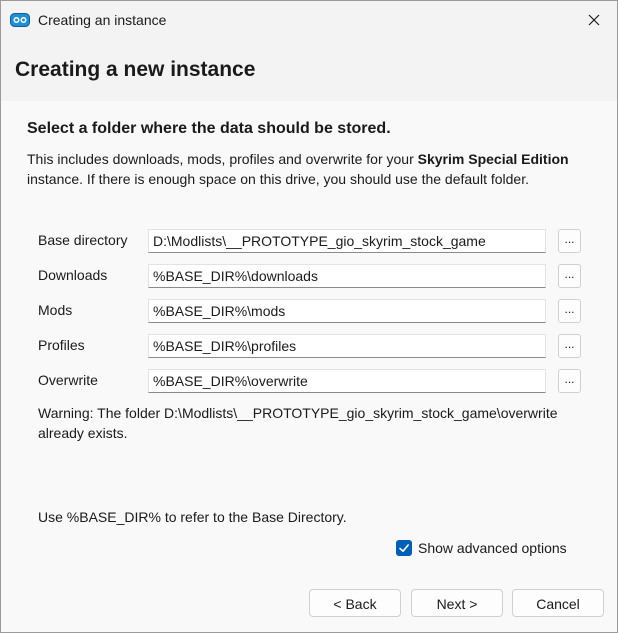 The width and height of the screenshot is (618, 633). I want to click on profiles-label: Profiles, so click(61, 345).